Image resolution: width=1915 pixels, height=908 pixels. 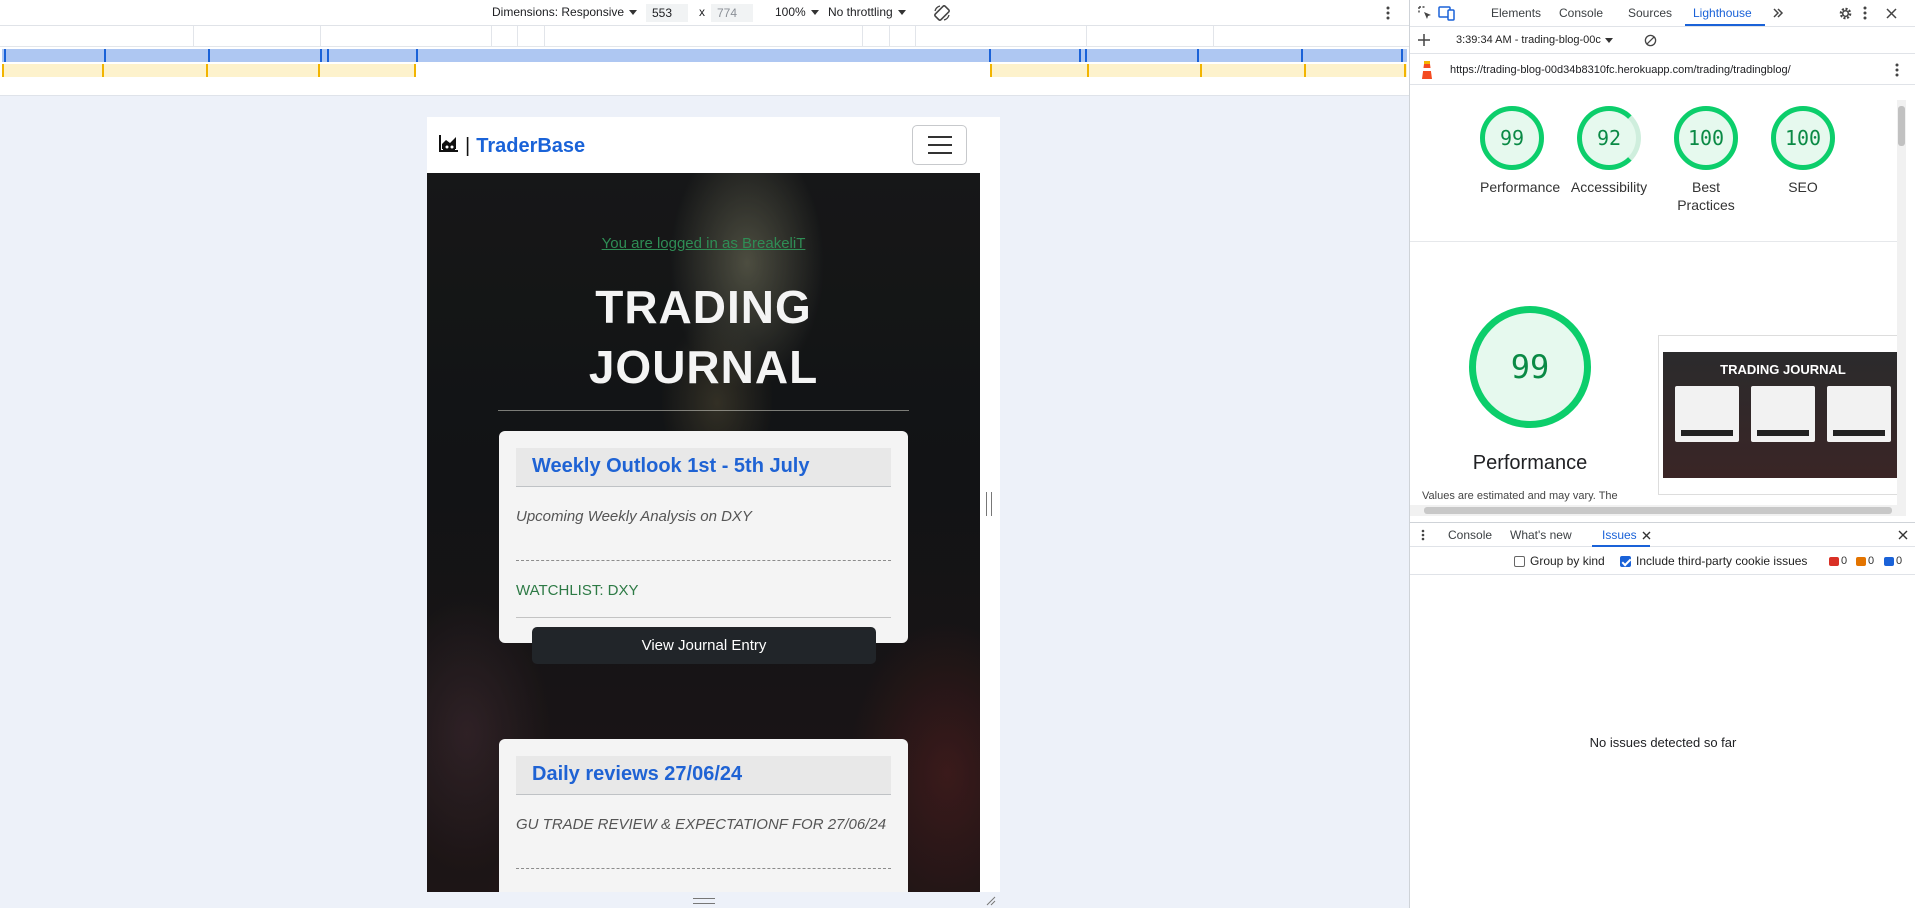 I want to click on width-input: 553, so click(x=667, y=13).